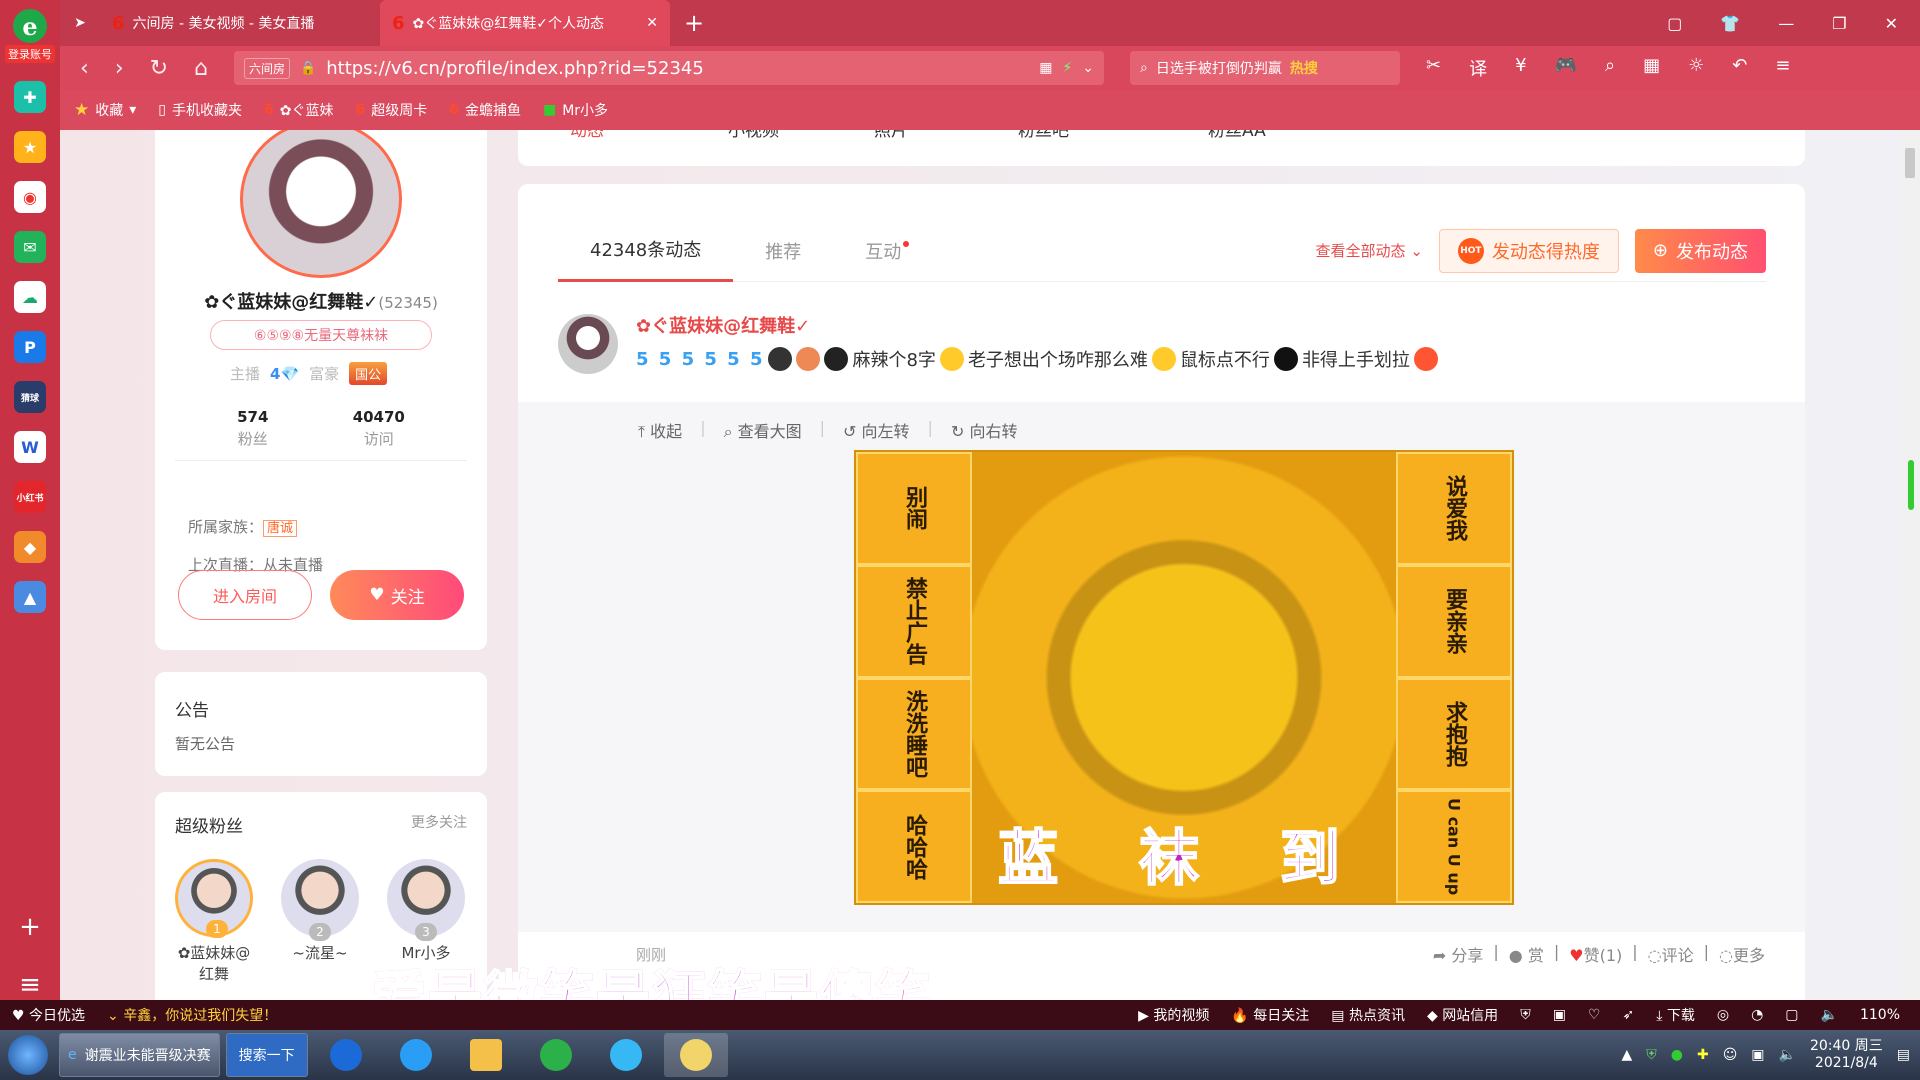 The width and height of the screenshot is (1920, 1080). Describe the element at coordinates (1910, 565) in the screenshot. I see `vertical-scrollbar` at that location.